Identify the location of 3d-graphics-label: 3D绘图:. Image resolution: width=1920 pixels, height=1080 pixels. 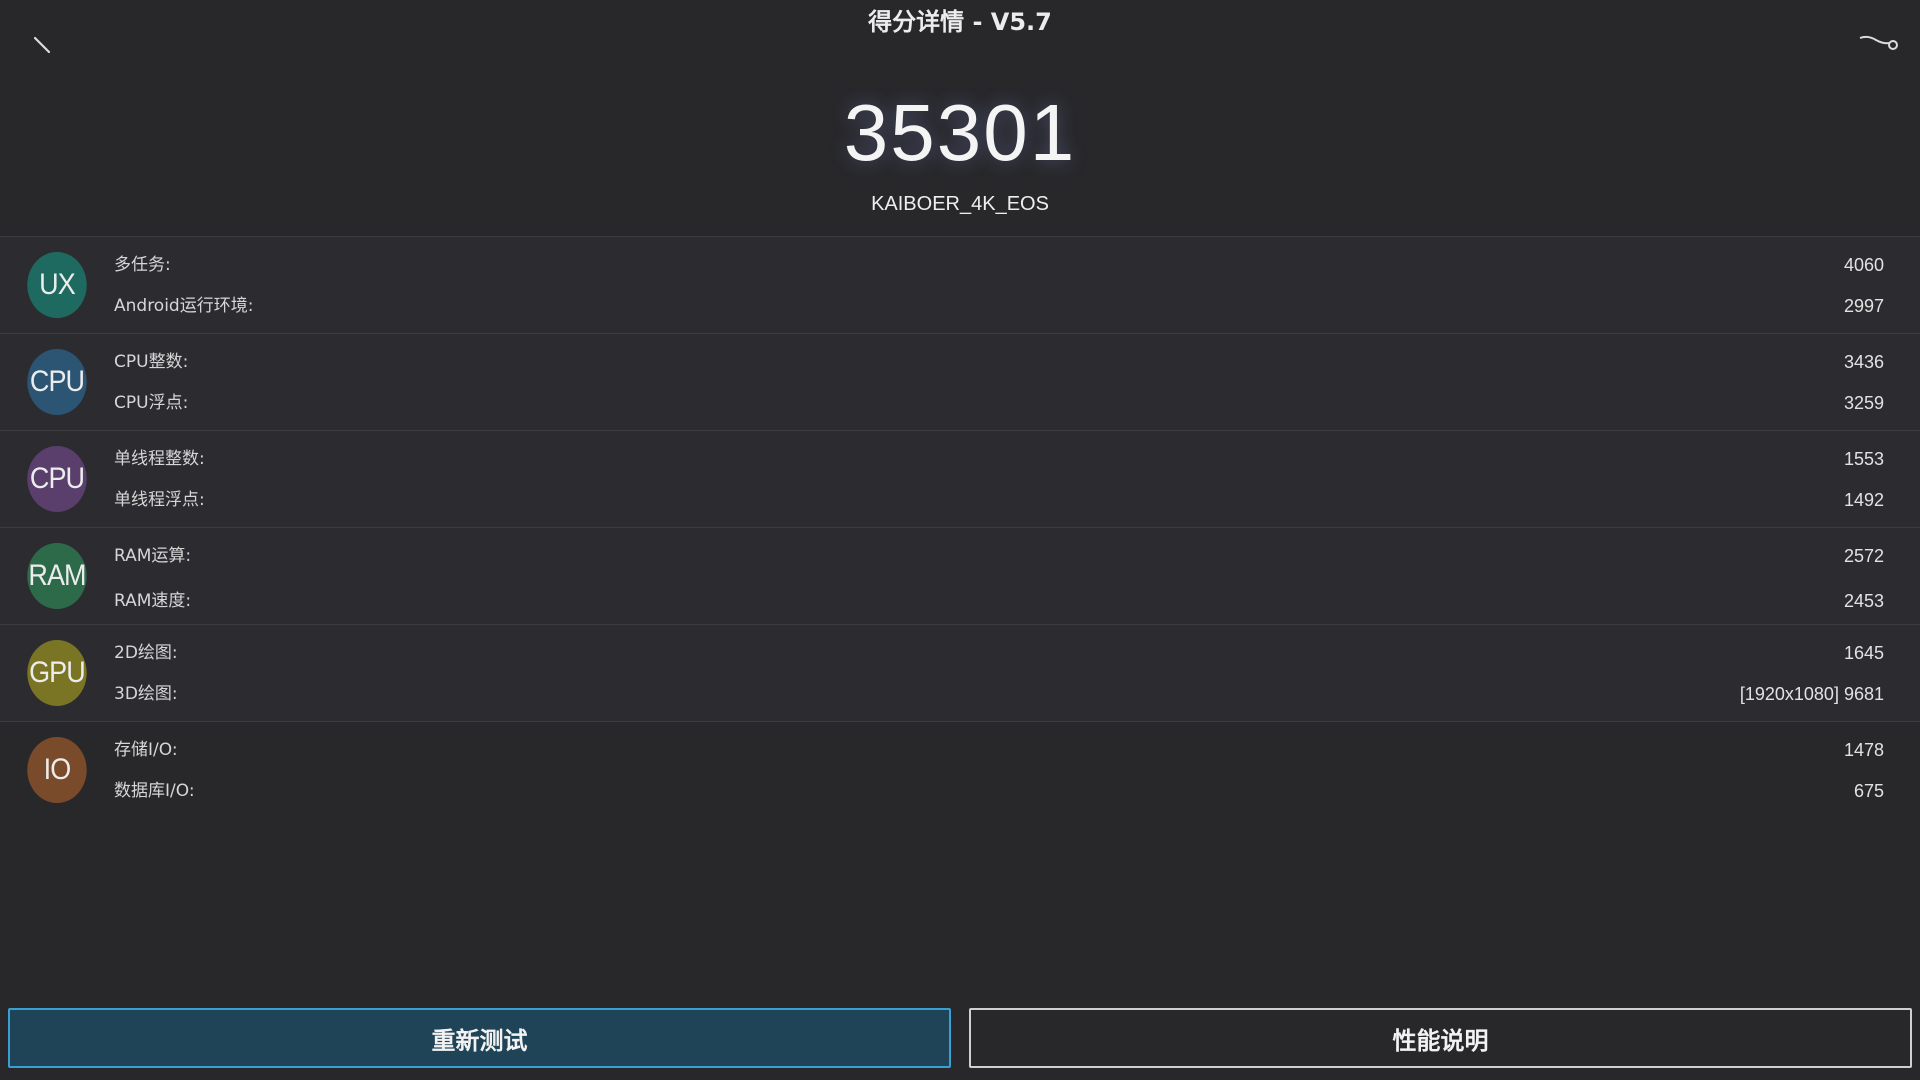
(146, 694).